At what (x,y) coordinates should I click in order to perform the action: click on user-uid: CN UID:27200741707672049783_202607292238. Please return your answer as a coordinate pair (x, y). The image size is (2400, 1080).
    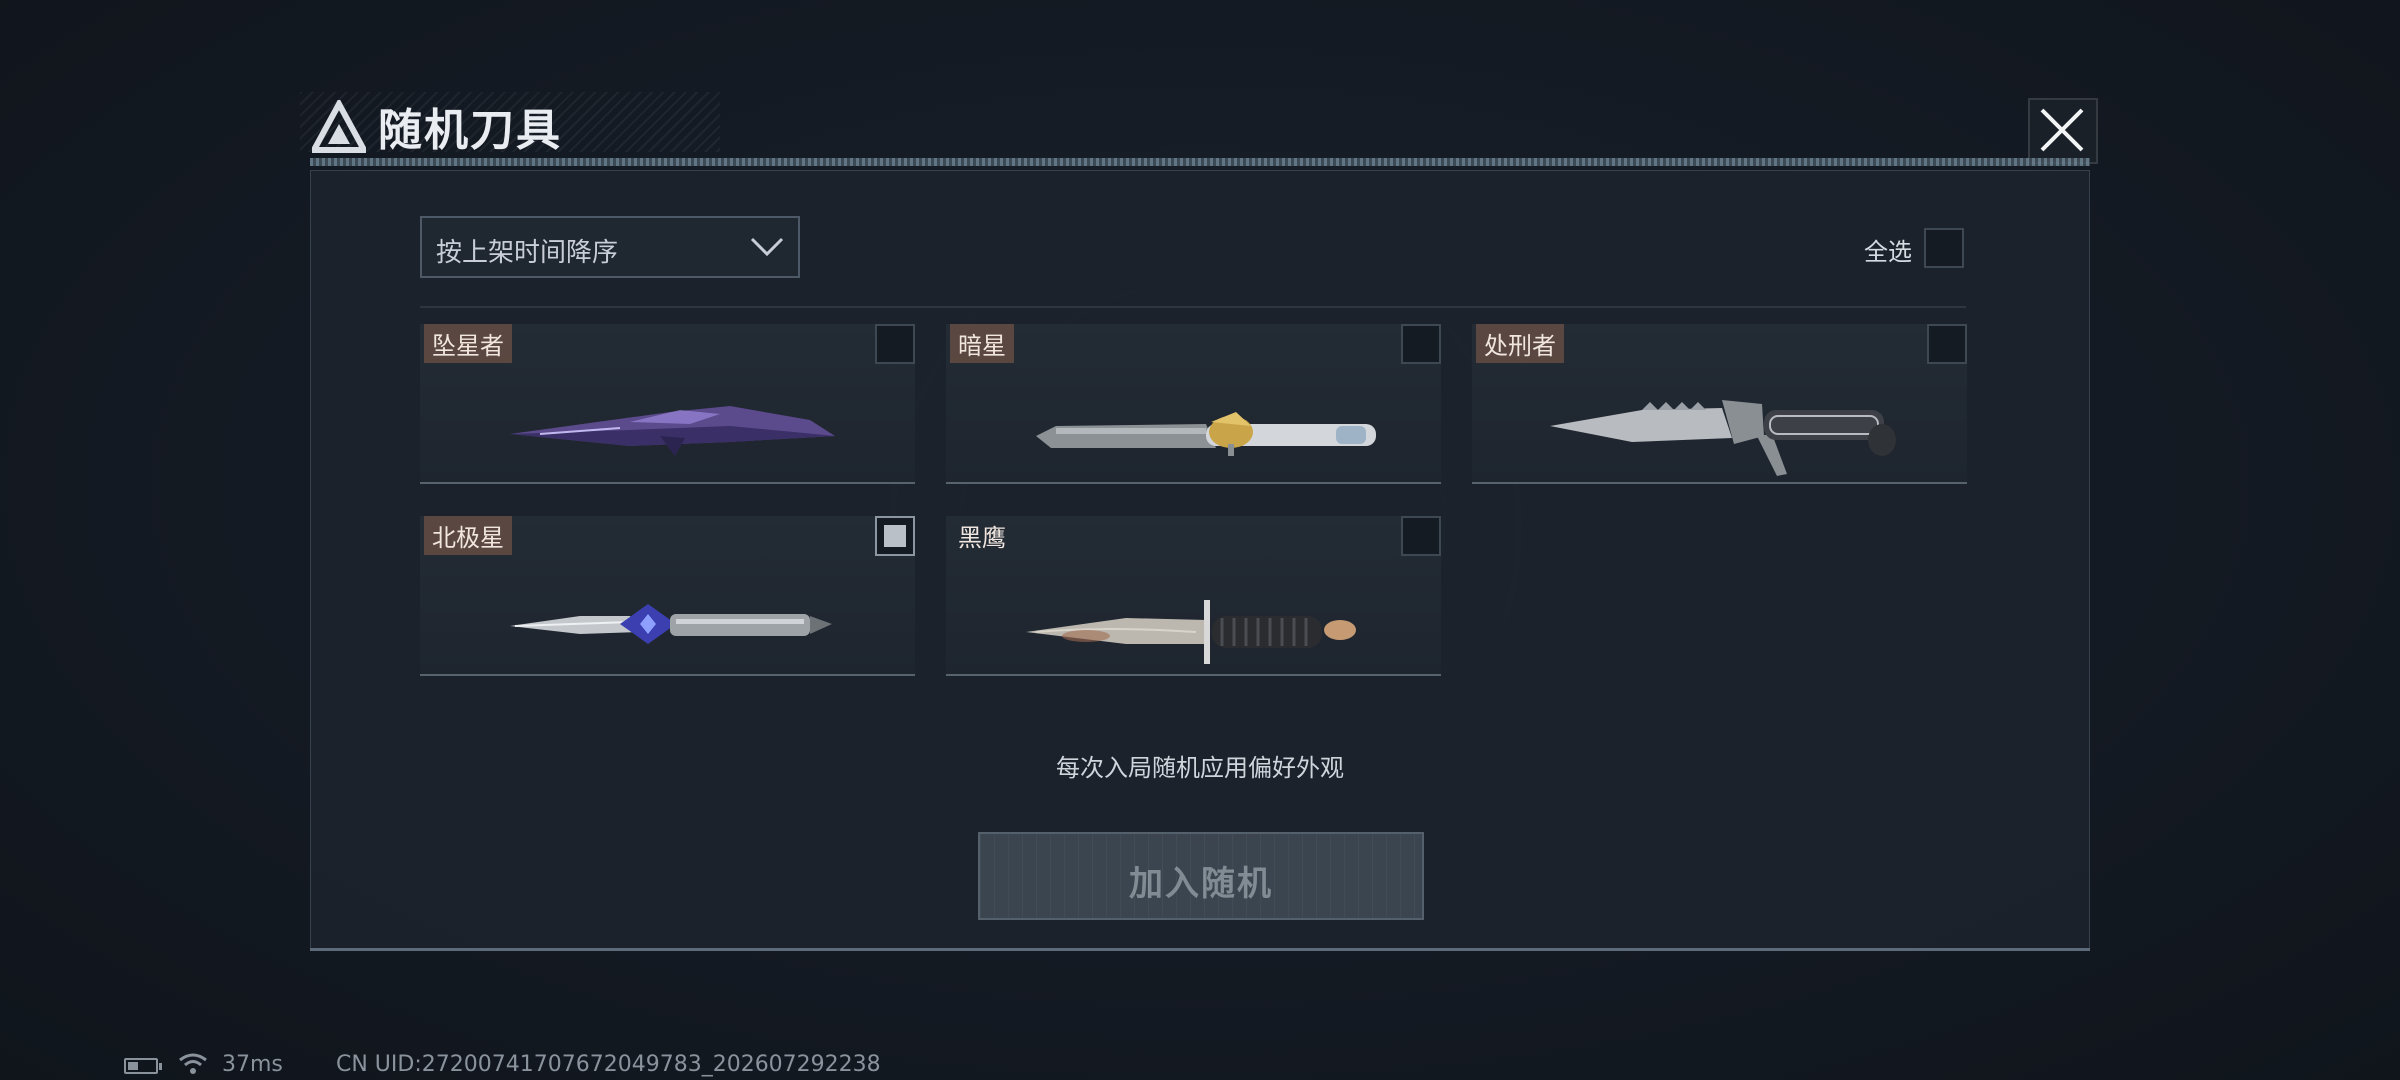
    Looking at the image, I should click on (608, 1064).